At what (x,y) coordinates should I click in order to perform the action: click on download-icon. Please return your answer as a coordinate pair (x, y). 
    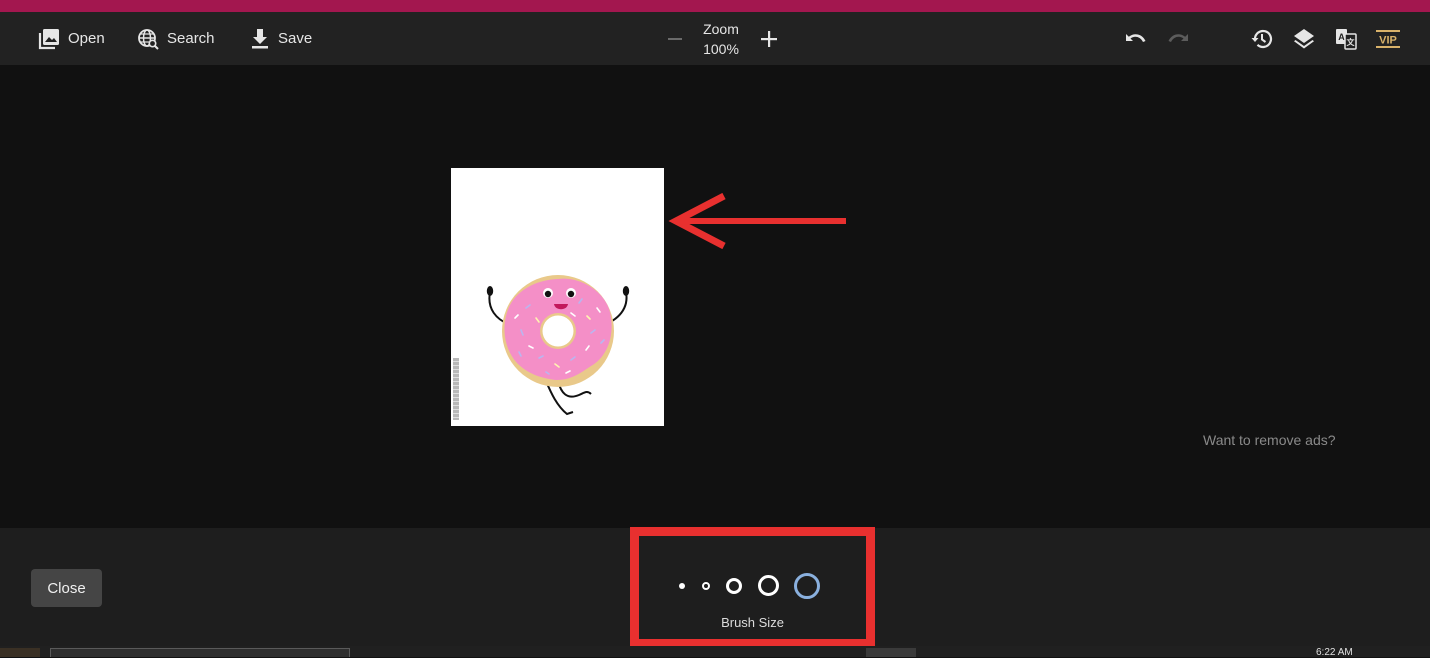
    Looking at the image, I should click on (260, 38).